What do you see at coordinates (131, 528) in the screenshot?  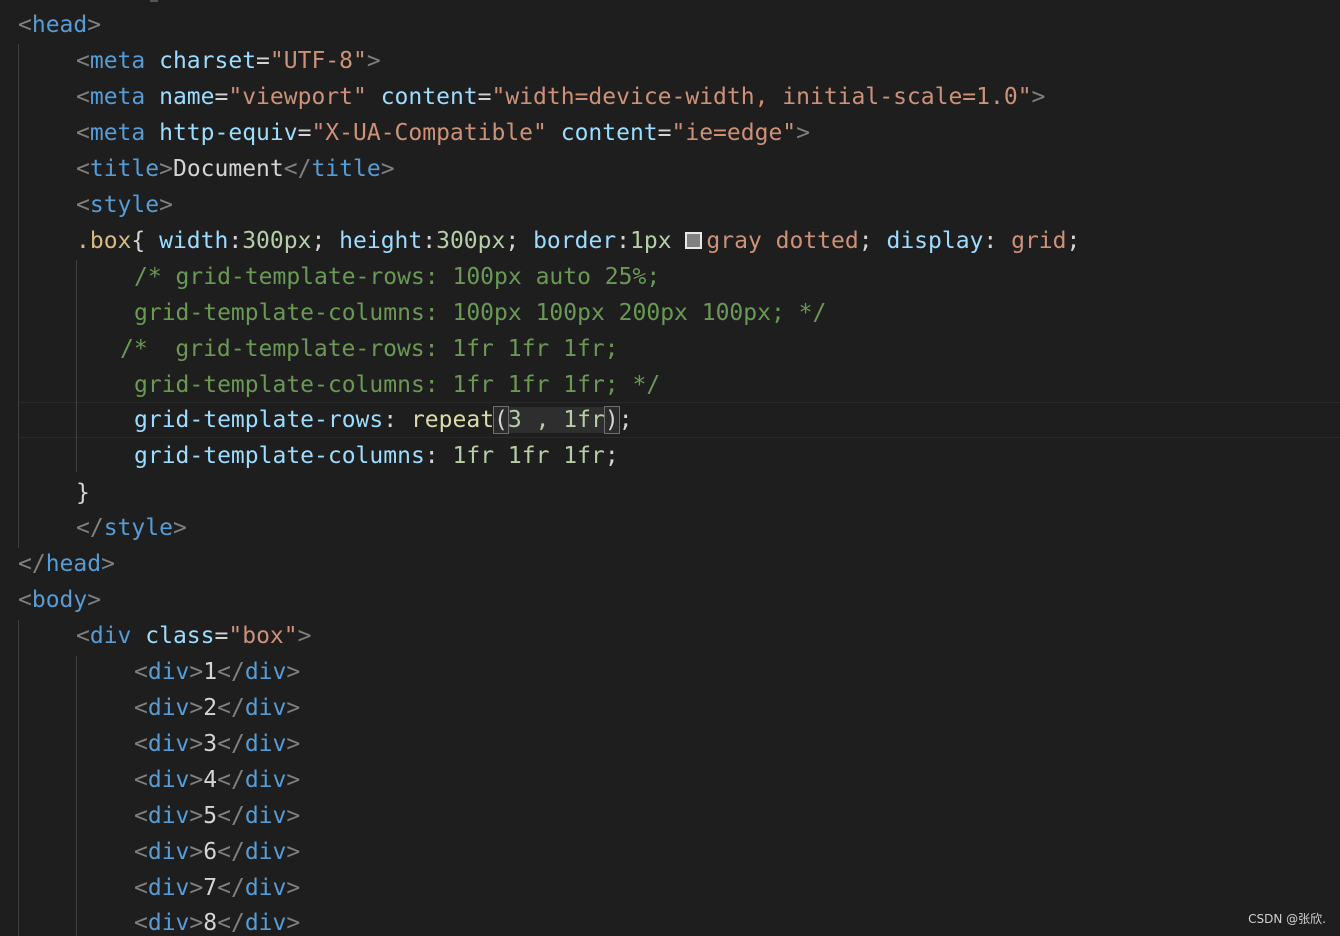 I see `code-line: </style>` at bounding box center [131, 528].